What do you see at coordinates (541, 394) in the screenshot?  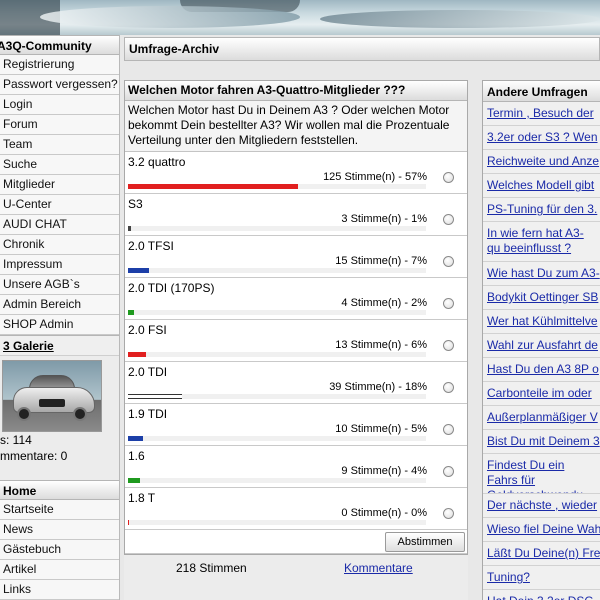 I see `other-poll-link: Carbonteile im oder` at bounding box center [541, 394].